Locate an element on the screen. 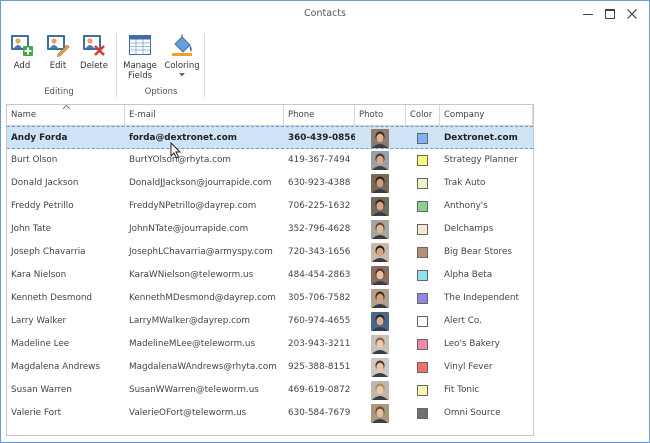 The image size is (650, 443). name-cell: Valerie Fort is located at coordinates (66, 413).